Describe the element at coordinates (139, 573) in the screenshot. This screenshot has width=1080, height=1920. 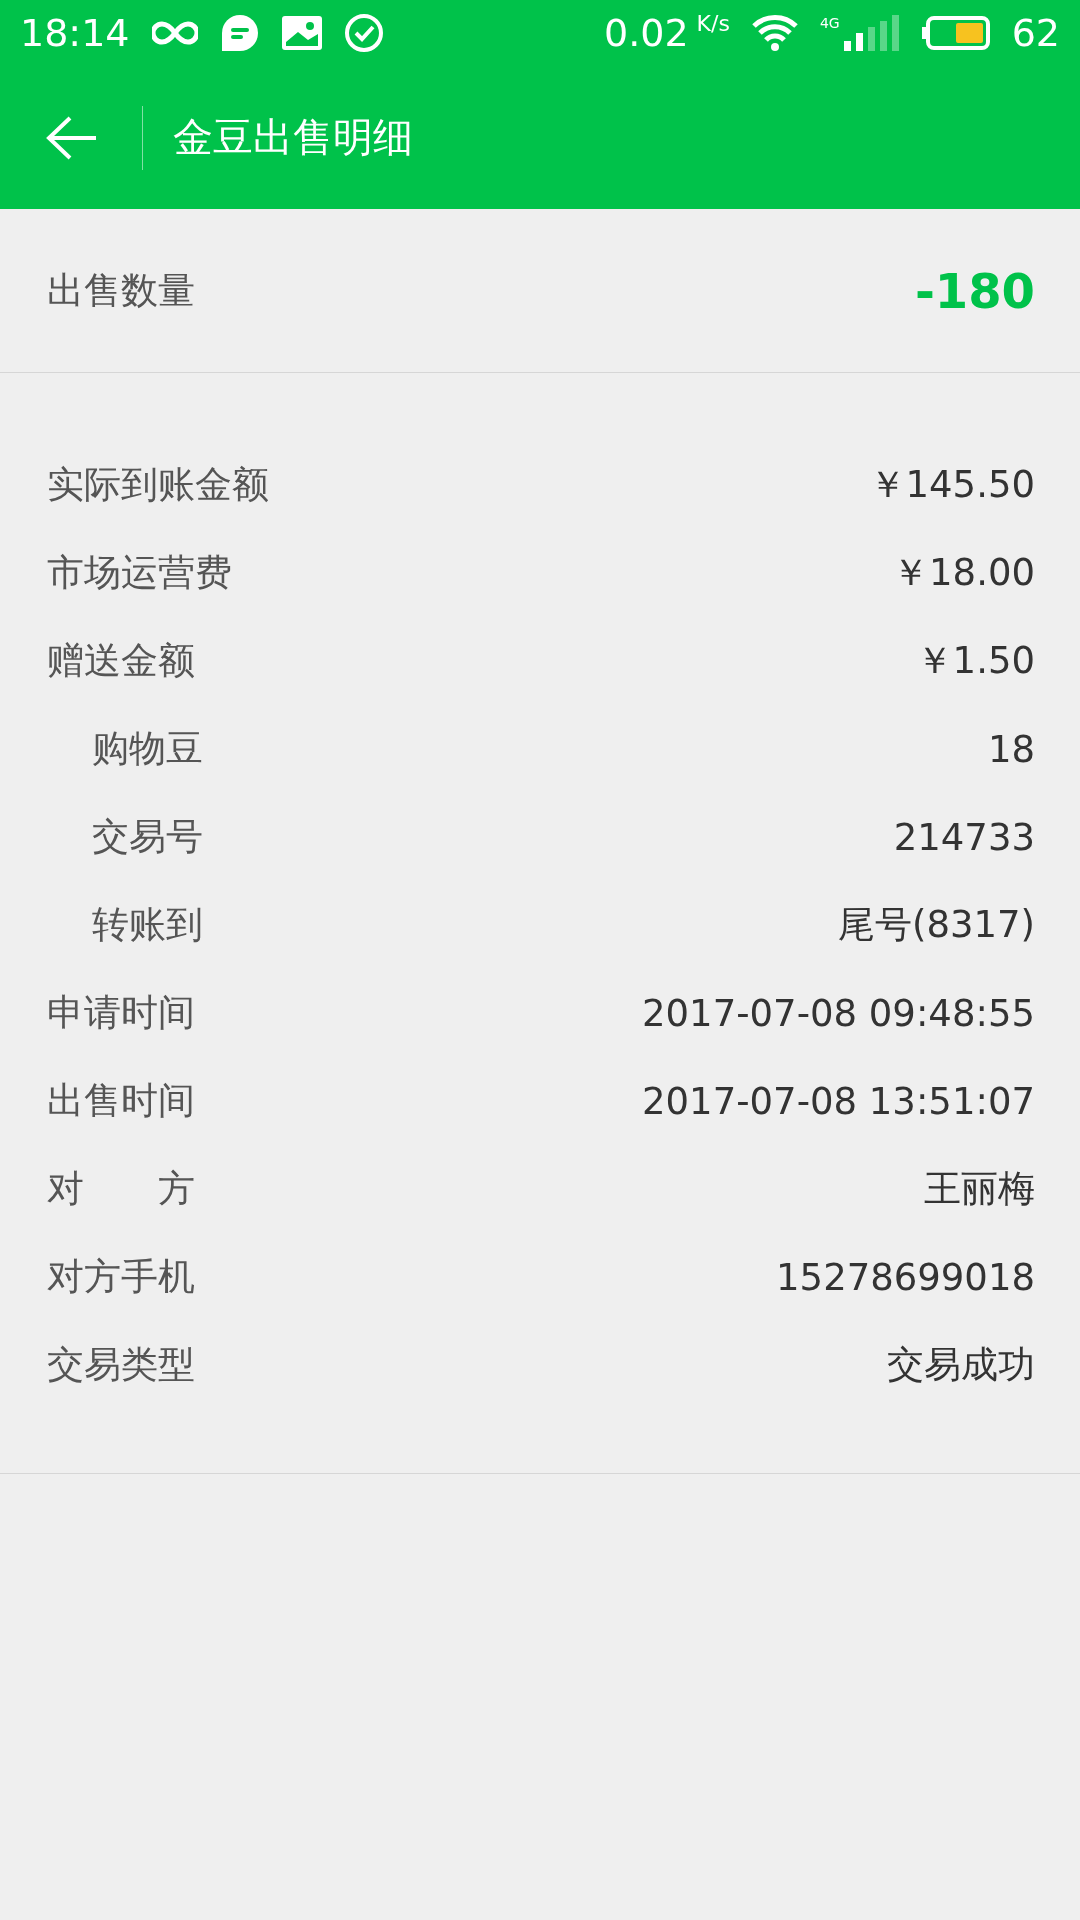
I see `detail-label: 市场运营费` at that location.